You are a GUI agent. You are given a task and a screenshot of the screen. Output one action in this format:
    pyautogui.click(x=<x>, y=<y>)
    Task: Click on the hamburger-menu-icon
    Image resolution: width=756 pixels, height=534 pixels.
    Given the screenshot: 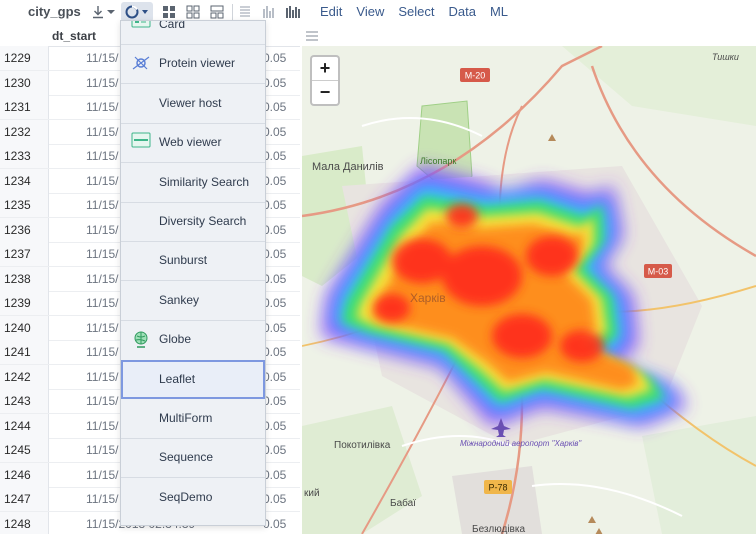 What is the action you would take?
    pyautogui.click(x=312, y=37)
    